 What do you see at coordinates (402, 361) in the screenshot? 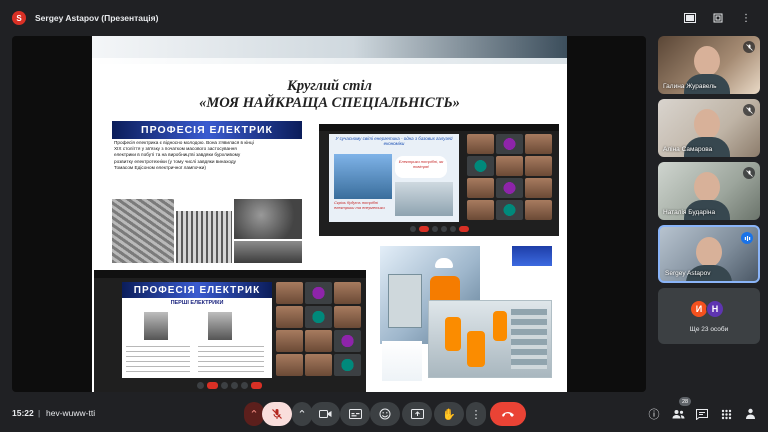
I see `faded-photo` at bounding box center [402, 361].